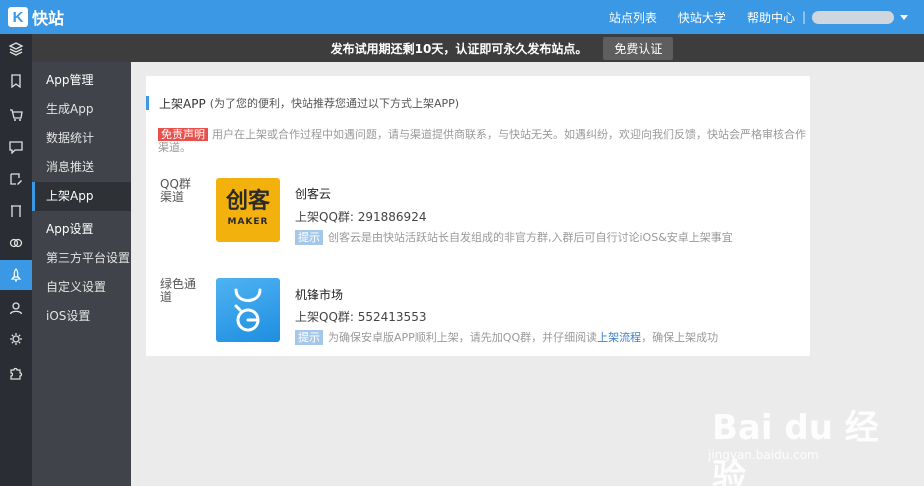  Describe the element at coordinates (361, 217) in the screenshot. I see `channel-qq-chuangke: 上架QQ群: 291886924` at that location.